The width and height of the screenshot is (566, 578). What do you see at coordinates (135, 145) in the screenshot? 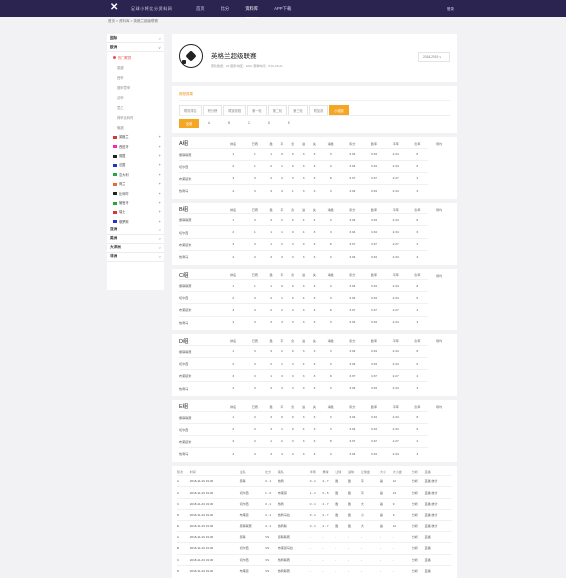
I see `sidebar-country: 西班牙 +` at bounding box center [135, 145].